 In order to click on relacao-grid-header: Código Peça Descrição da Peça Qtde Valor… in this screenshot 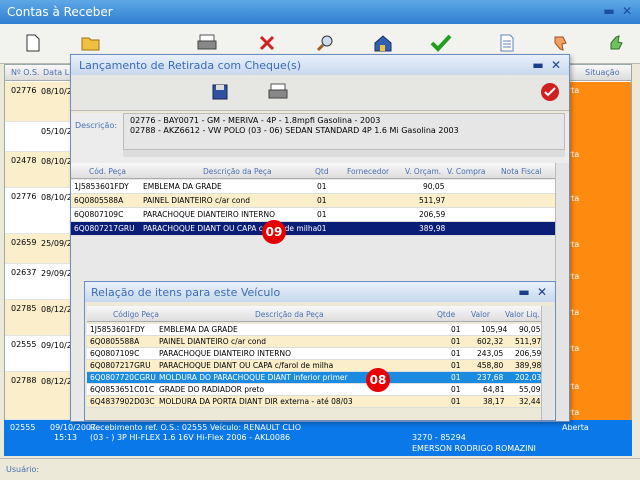, I will do `click(314, 314)`.